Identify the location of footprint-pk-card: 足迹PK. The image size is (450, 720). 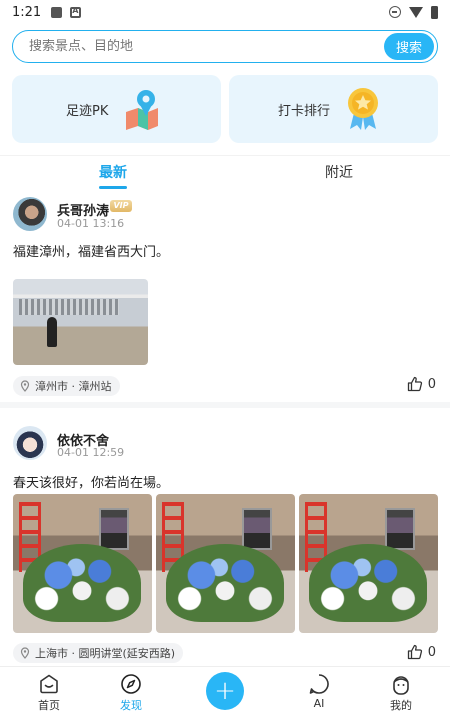
(116, 109).